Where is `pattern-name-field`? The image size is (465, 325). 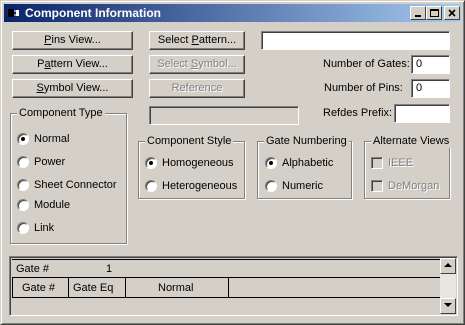 pattern-name-field is located at coordinates (355, 40).